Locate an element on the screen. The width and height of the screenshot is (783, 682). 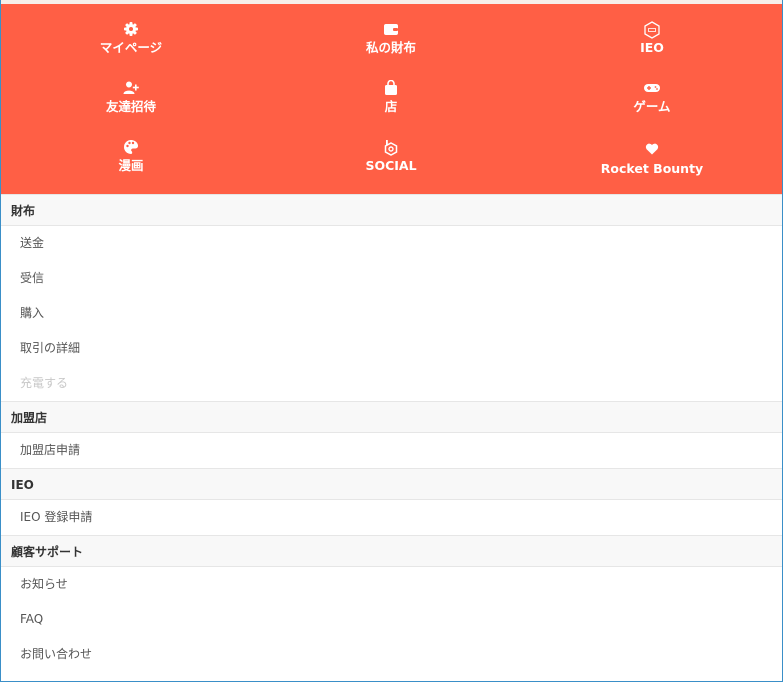
menu-item-send: 送金 is located at coordinates (391, 243).